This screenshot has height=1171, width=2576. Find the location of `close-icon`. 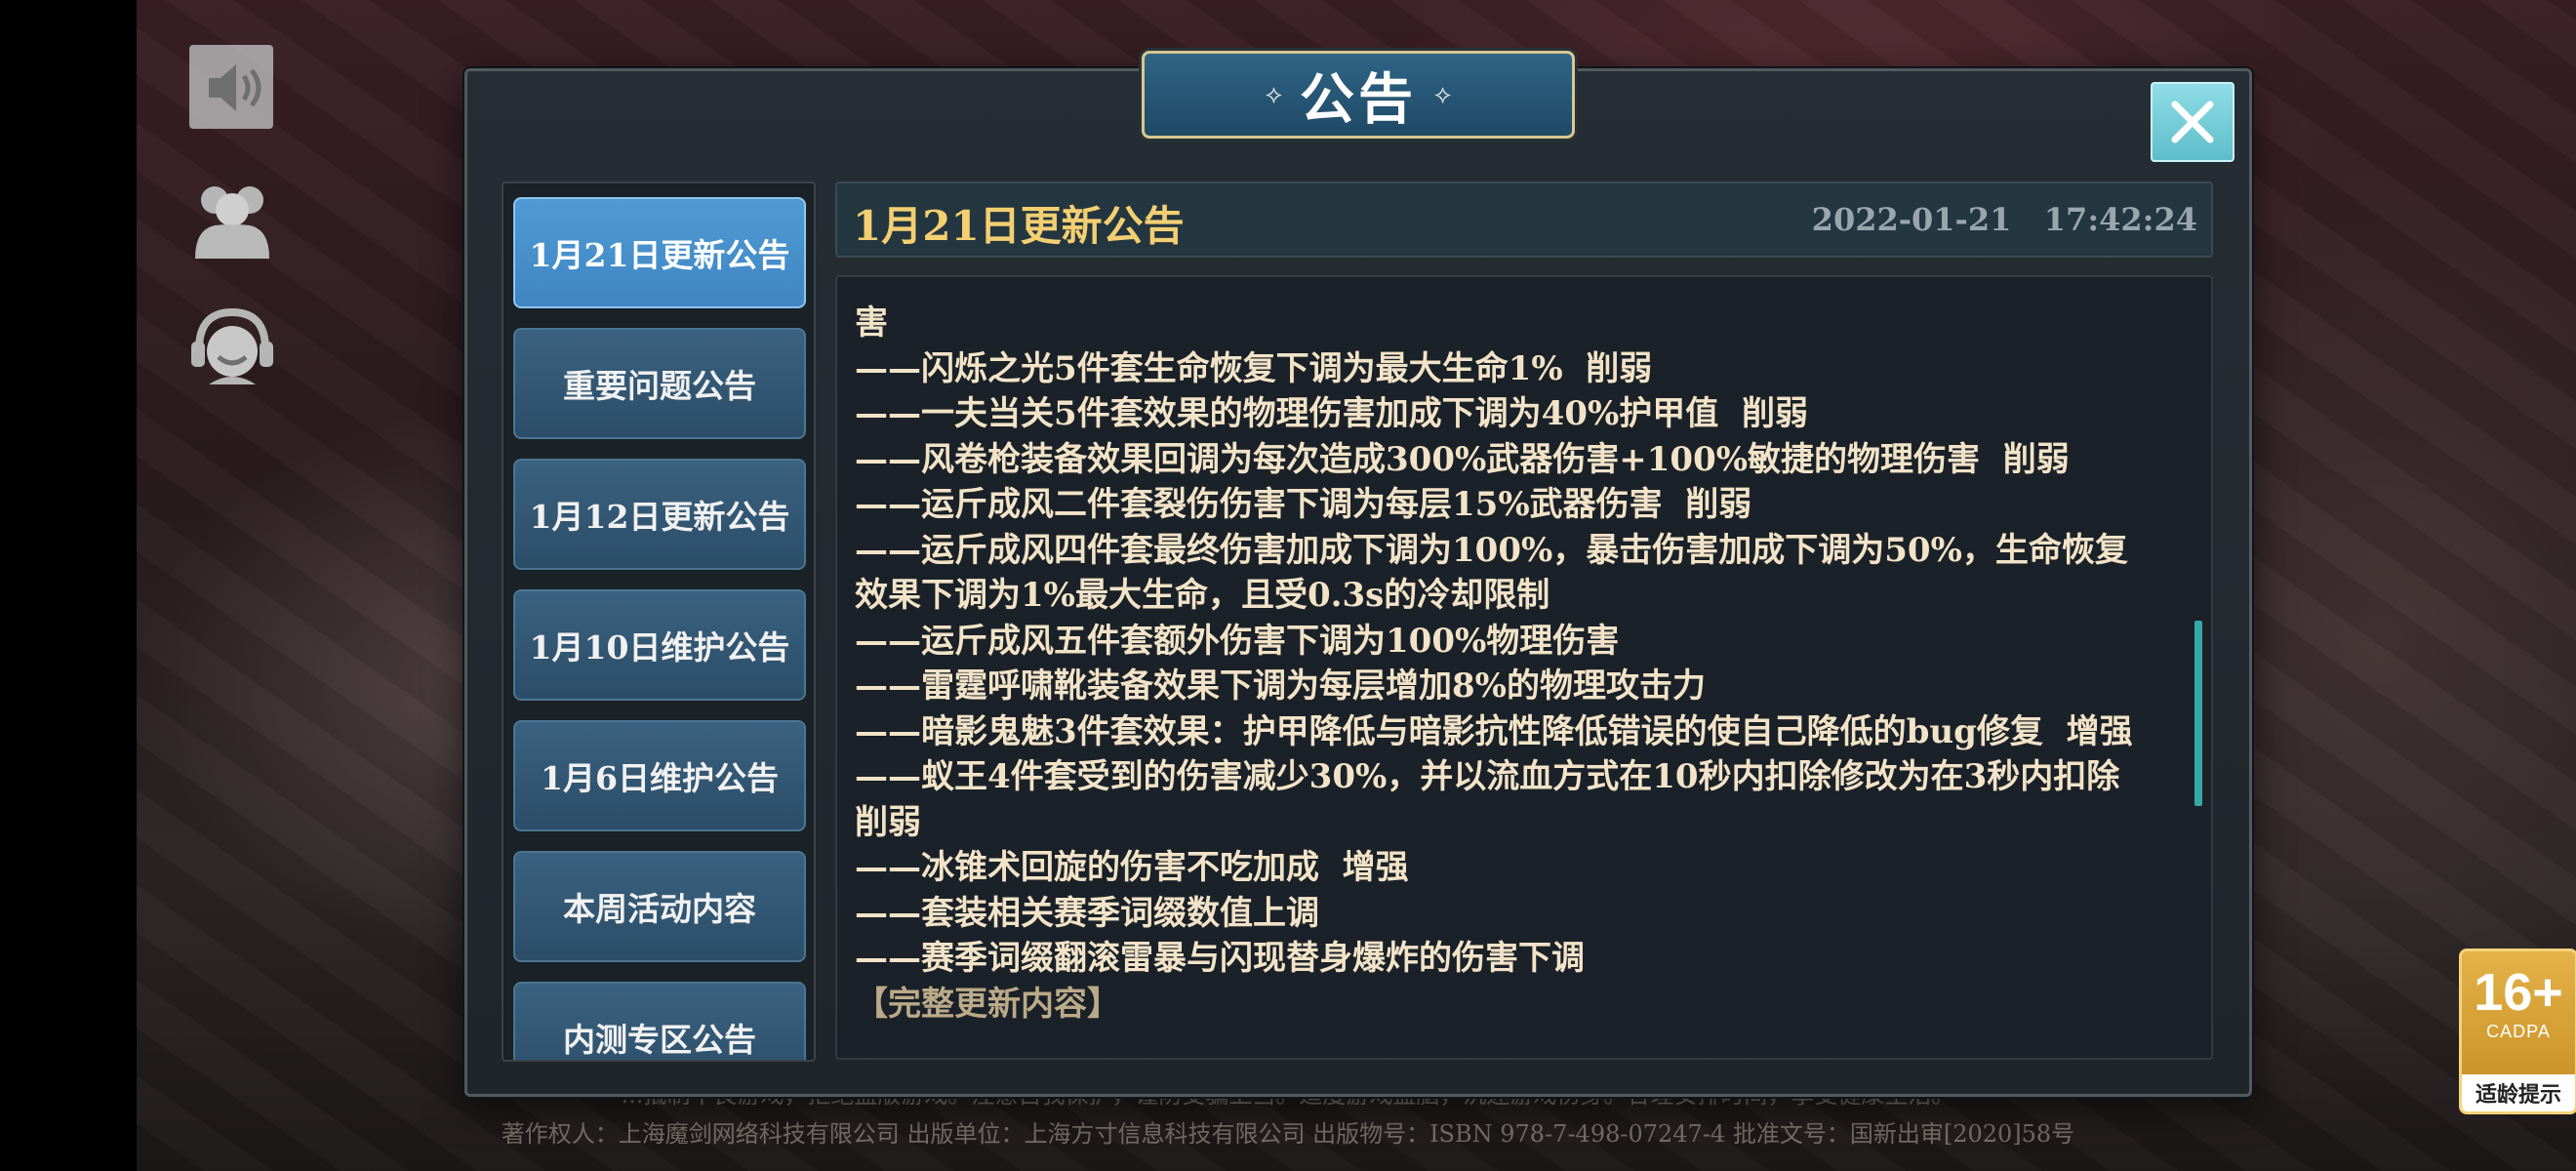

close-icon is located at coordinates (2192, 122).